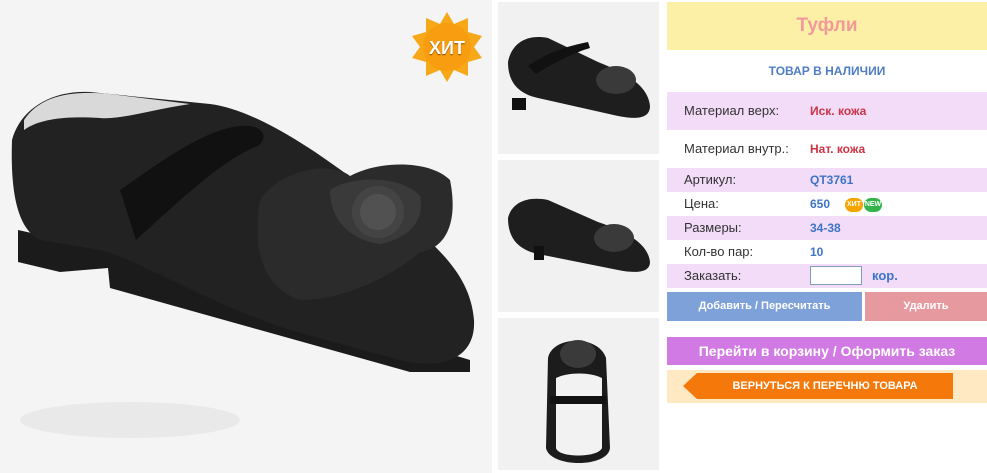  What do you see at coordinates (885, 275) in the screenshot?
I see `order-unit: кор.` at bounding box center [885, 275].